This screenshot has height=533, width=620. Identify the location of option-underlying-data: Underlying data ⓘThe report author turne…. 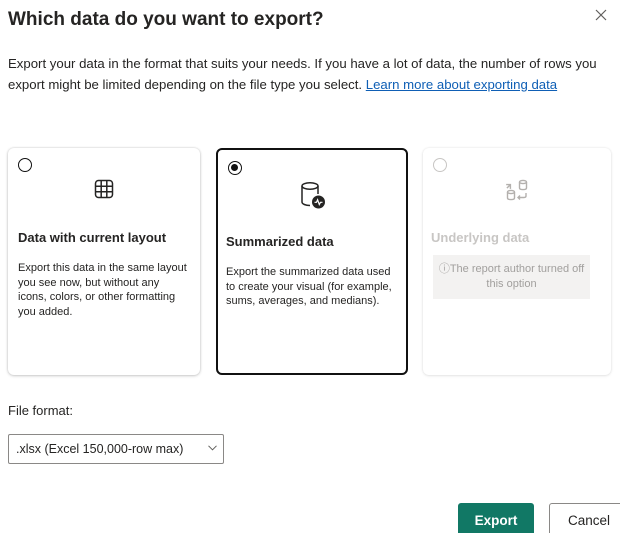
(517, 261).